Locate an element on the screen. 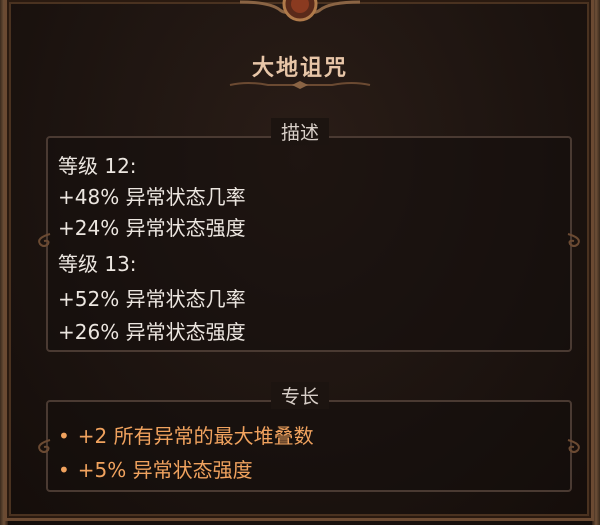 The image size is (600, 525). description-line: +52% 异常状态几率 is located at coordinates (152, 299).